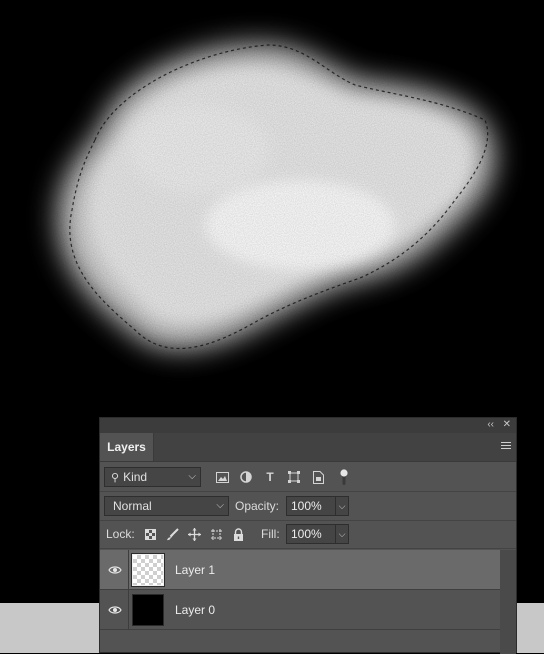 Image resolution: width=544 pixels, height=654 pixels. I want to click on close-icon: ✕, so click(507, 425).